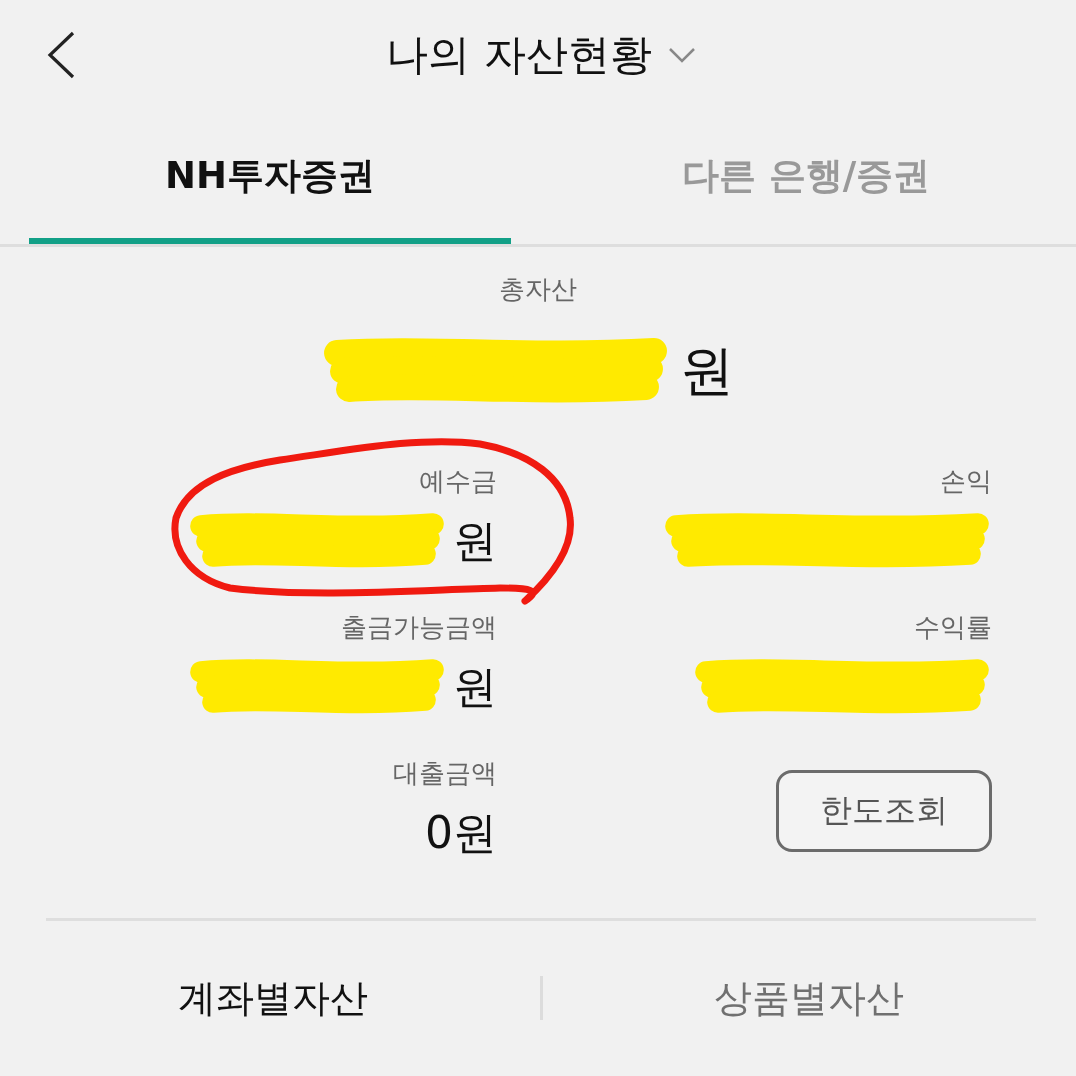 Image resolution: width=1076 pixels, height=1076 pixels. Describe the element at coordinates (419, 627) in the screenshot. I see `figure-label: 출금가능금액` at that location.